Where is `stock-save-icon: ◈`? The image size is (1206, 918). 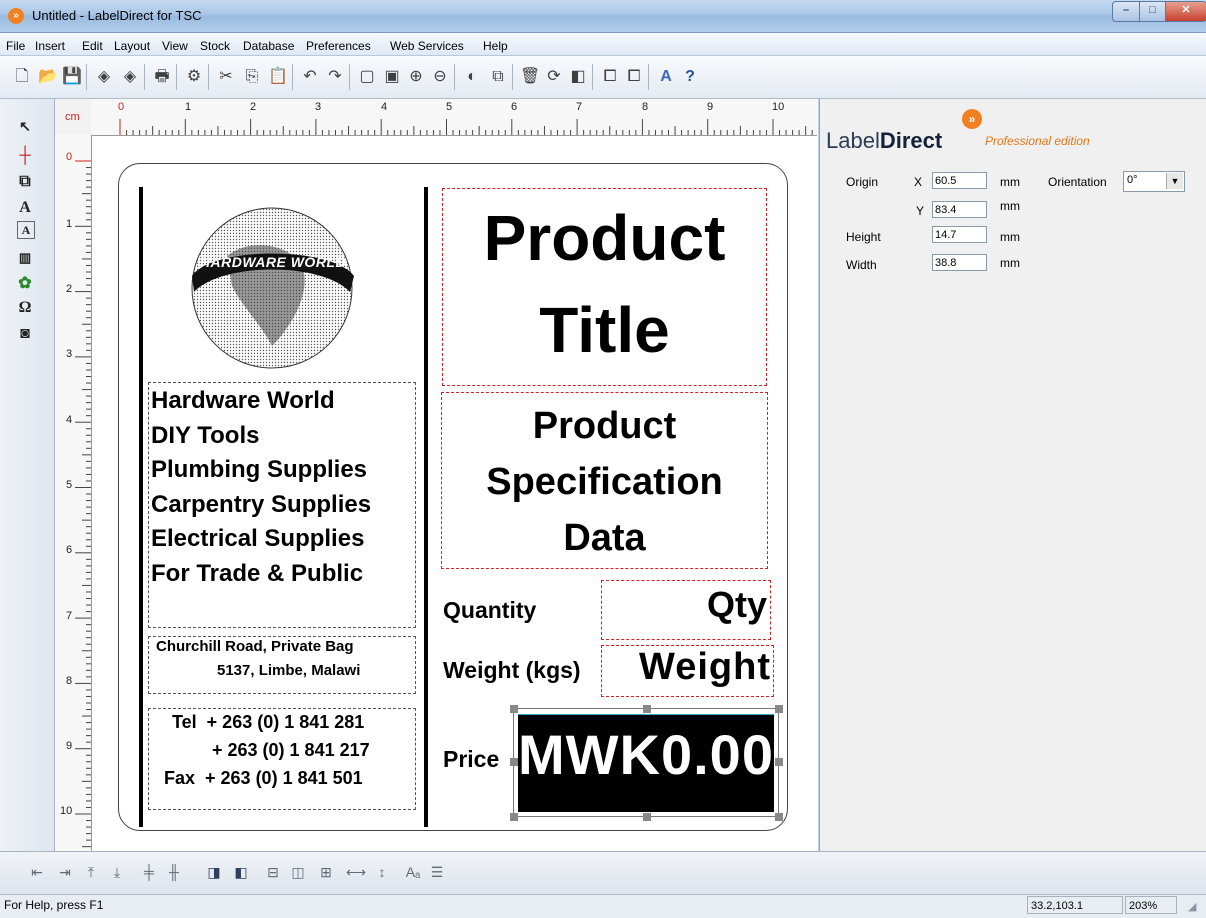 stock-save-icon: ◈ is located at coordinates (130, 77).